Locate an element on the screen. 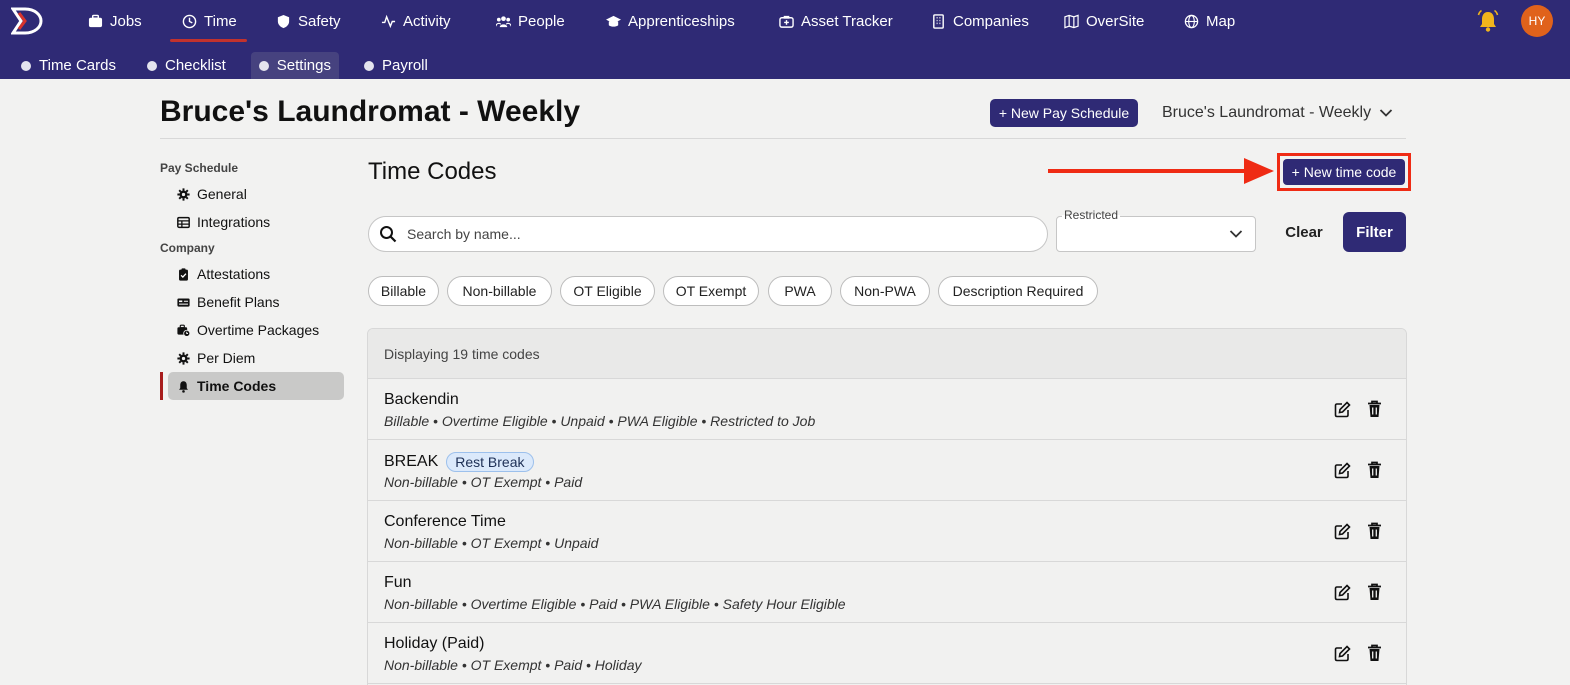  subnav-label: Time Cards is located at coordinates (77, 65).